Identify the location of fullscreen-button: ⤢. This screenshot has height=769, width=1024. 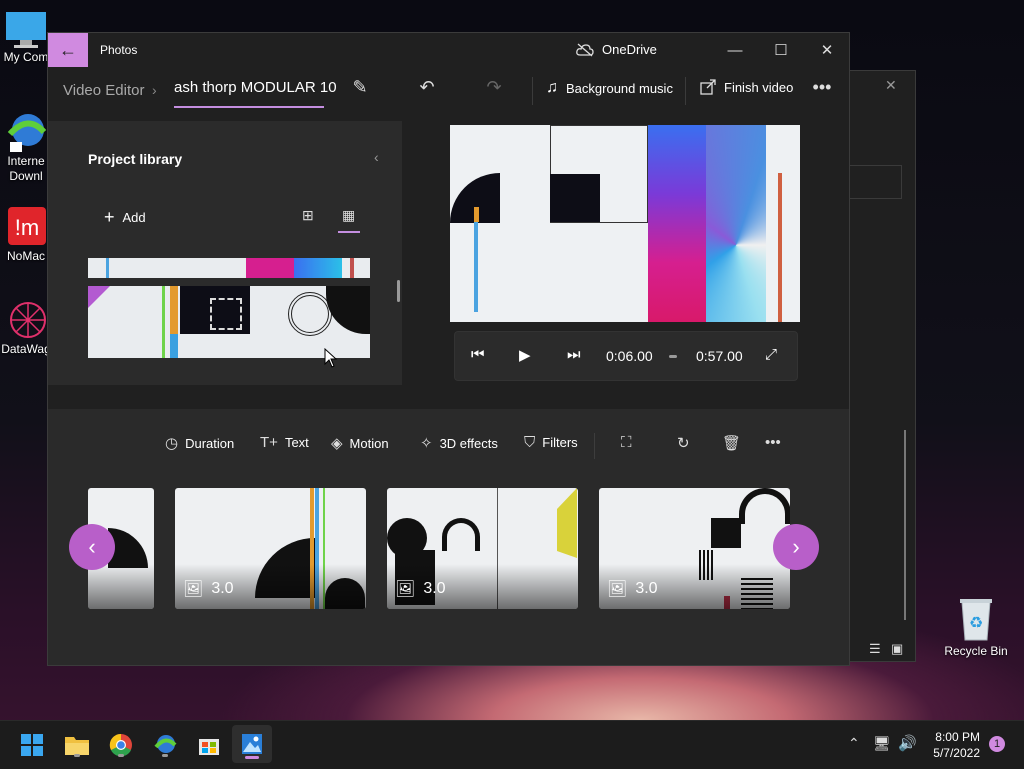
(771, 354).